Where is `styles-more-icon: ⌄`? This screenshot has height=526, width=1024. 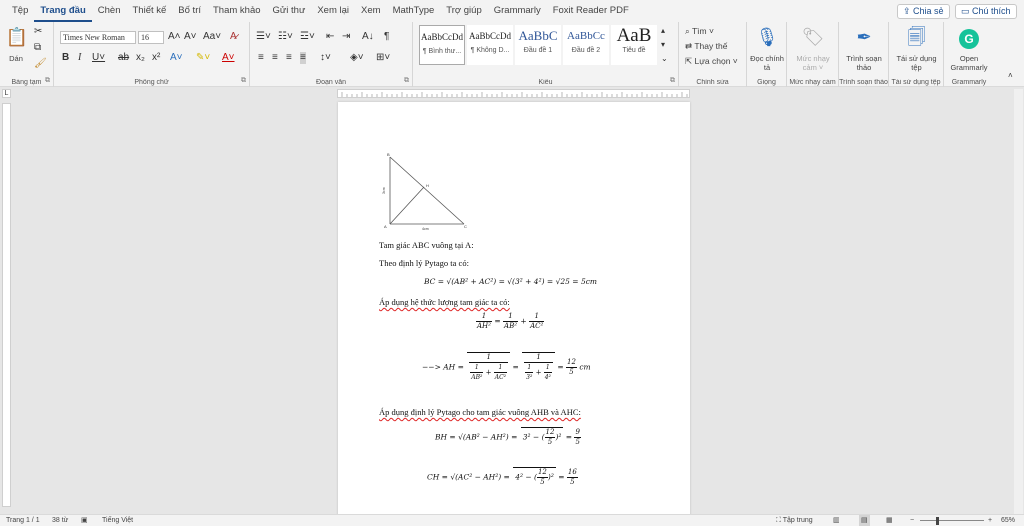 styles-more-icon: ⌄ is located at coordinates (664, 59).